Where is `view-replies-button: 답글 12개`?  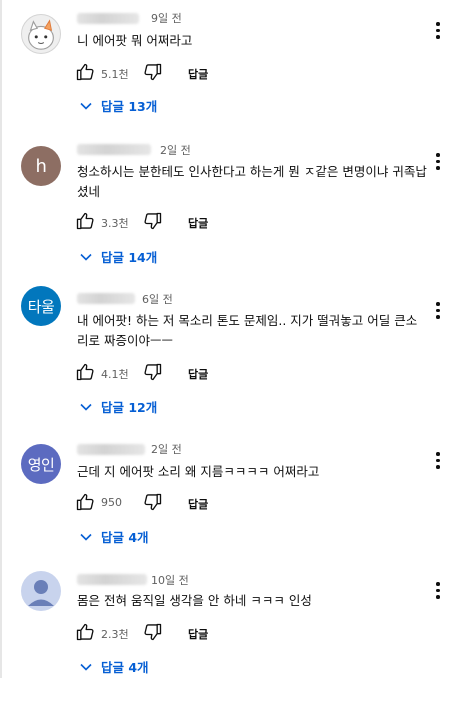
view-replies-button: 답글 12개 is located at coordinates (118, 406).